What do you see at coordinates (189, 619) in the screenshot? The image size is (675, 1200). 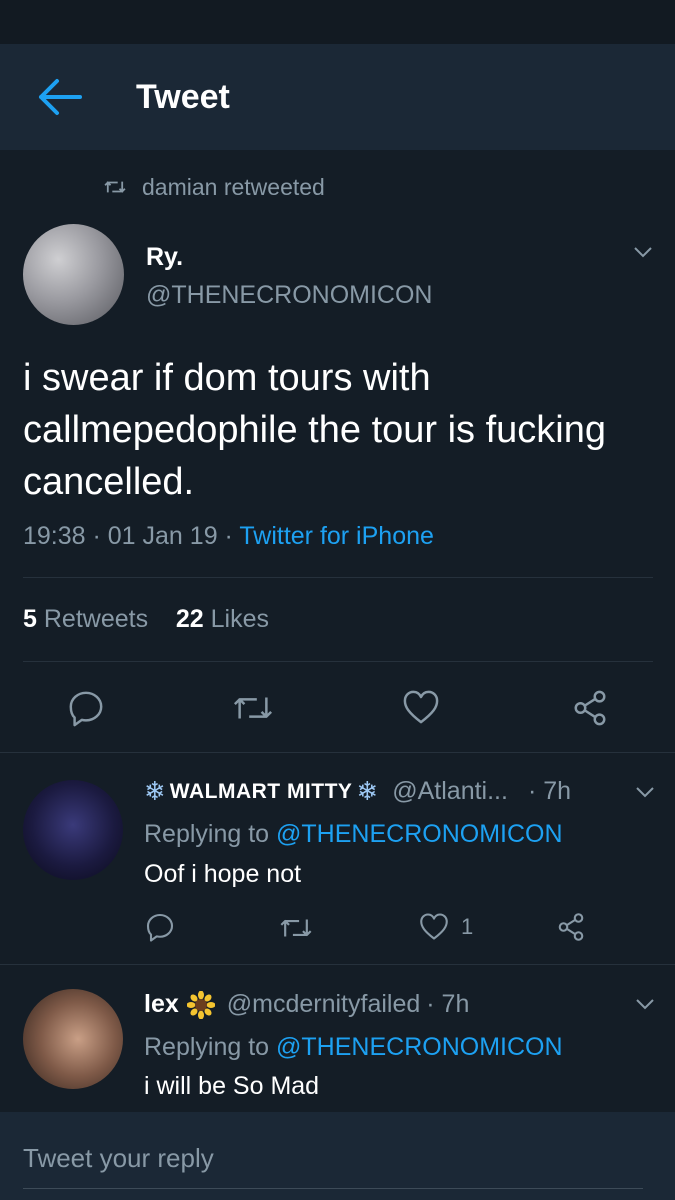 I see `likes-count: 22` at bounding box center [189, 619].